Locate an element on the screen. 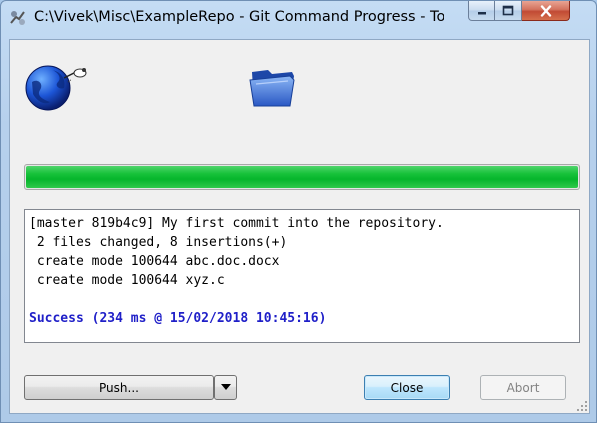 Image resolution: width=597 pixels, height=423 pixels. output-line: create mode 100644 xyz.c is located at coordinates (127, 280).